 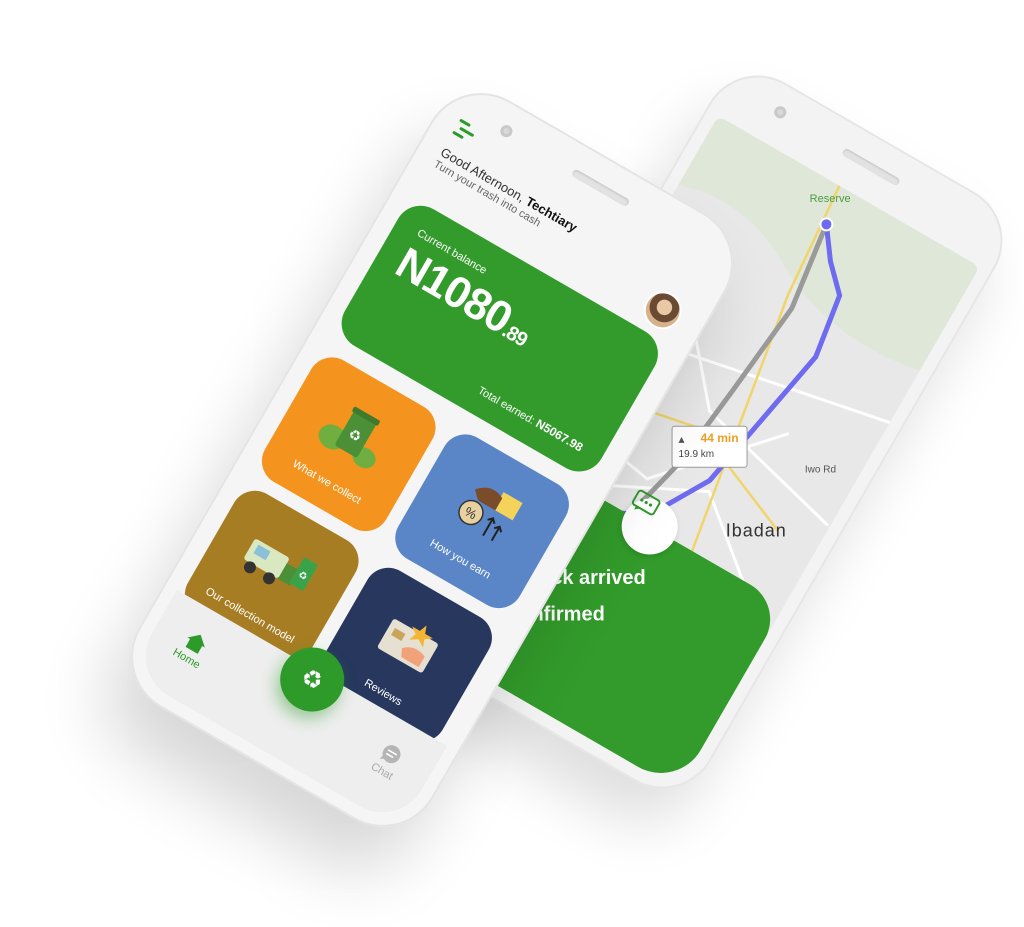 What do you see at coordinates (820, 470) in the screenshot?
I see `map-label-road: Iwo Rd` at bounding box center [820, 470].